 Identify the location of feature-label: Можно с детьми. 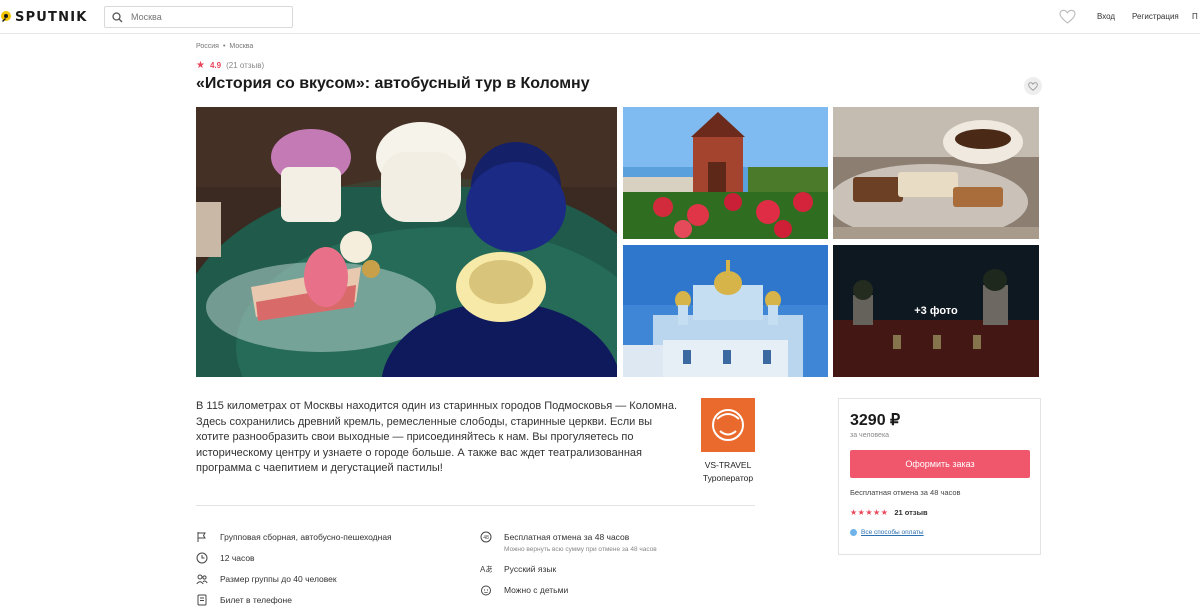
(536, 590).